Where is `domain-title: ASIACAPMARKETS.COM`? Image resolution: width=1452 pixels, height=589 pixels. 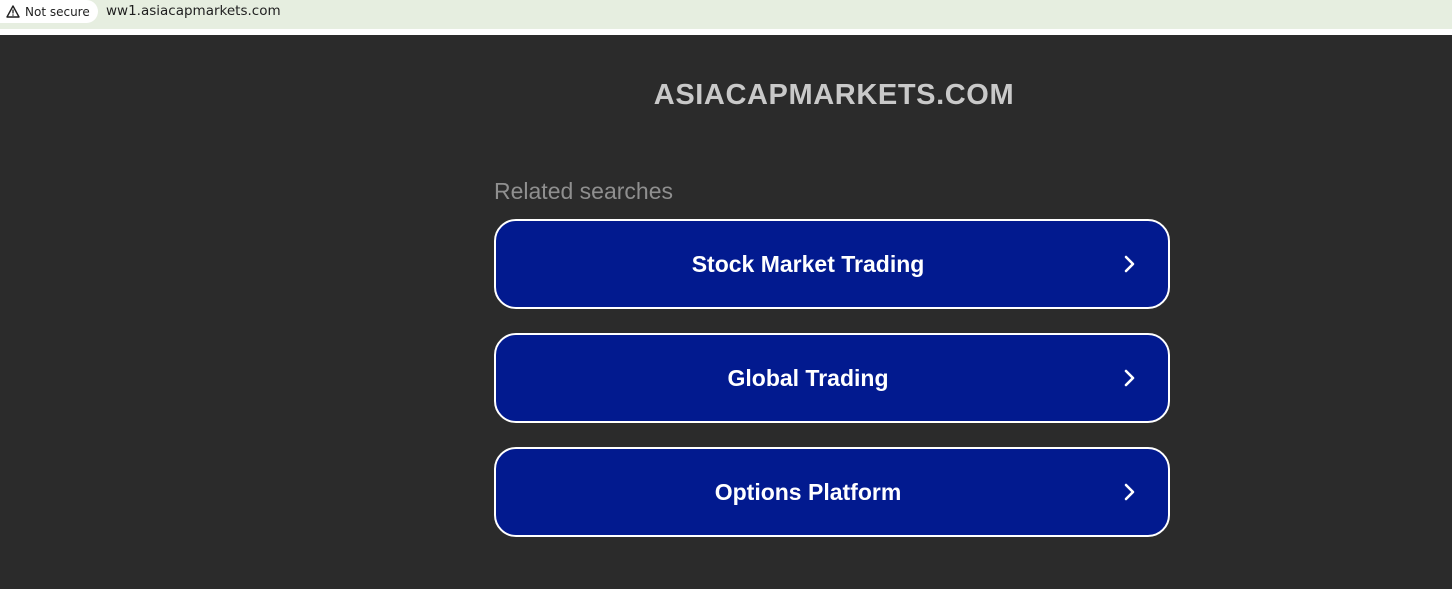 domain-title: ASIACAPMARKETS.COM is located at coordinates (834, 95).